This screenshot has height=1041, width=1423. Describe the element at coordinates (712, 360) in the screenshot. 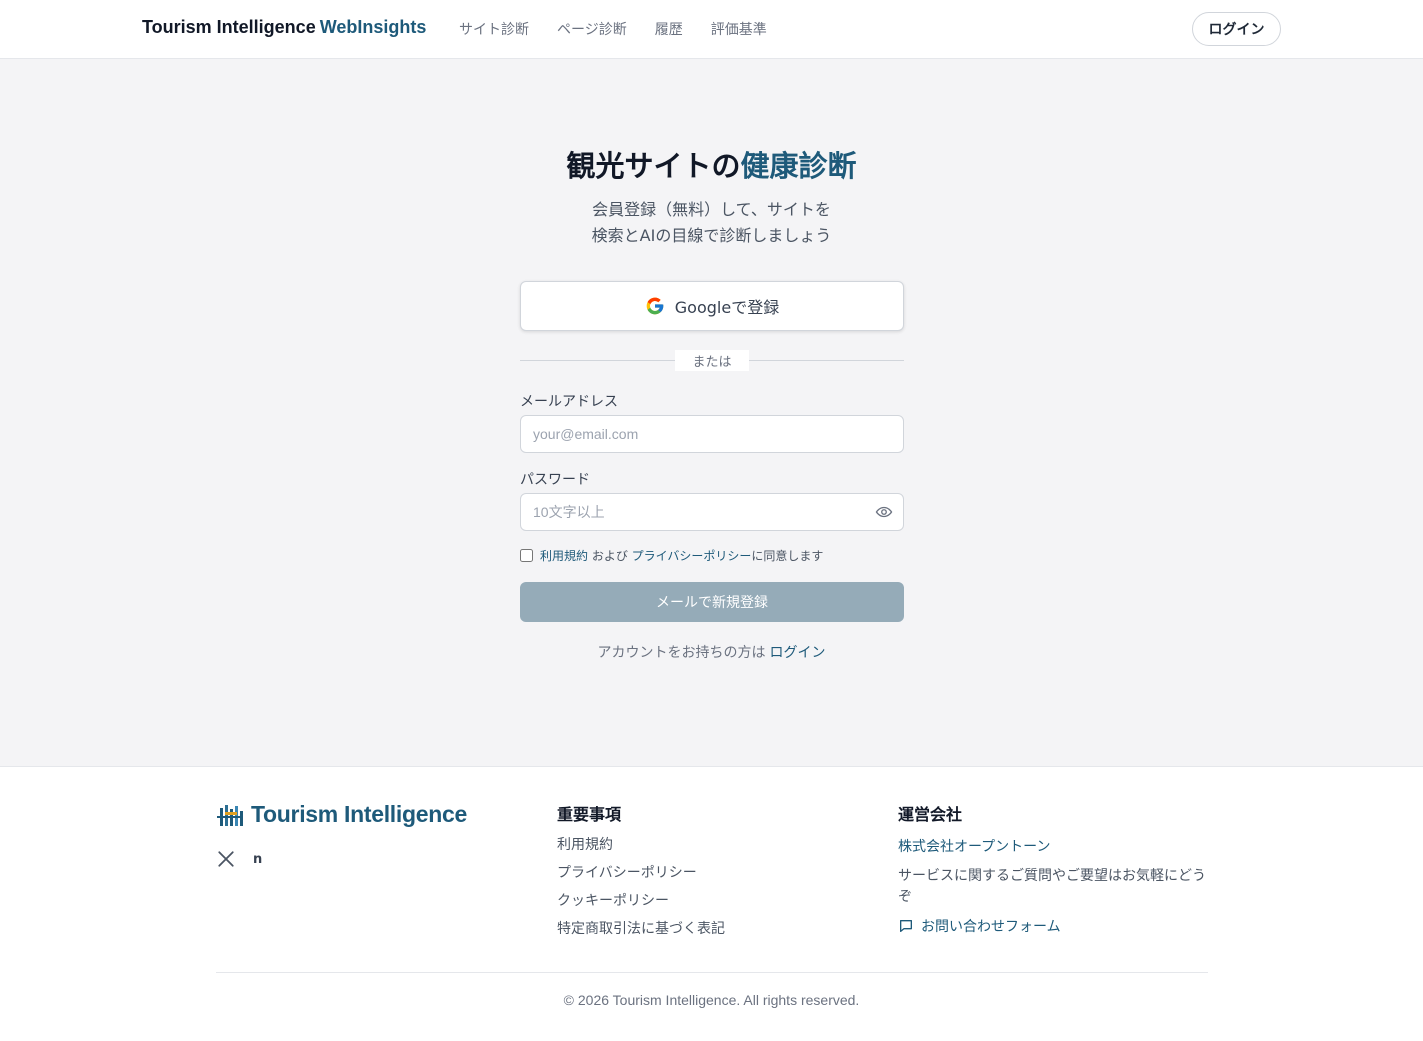

I see `divider-or-label: または` at that location.